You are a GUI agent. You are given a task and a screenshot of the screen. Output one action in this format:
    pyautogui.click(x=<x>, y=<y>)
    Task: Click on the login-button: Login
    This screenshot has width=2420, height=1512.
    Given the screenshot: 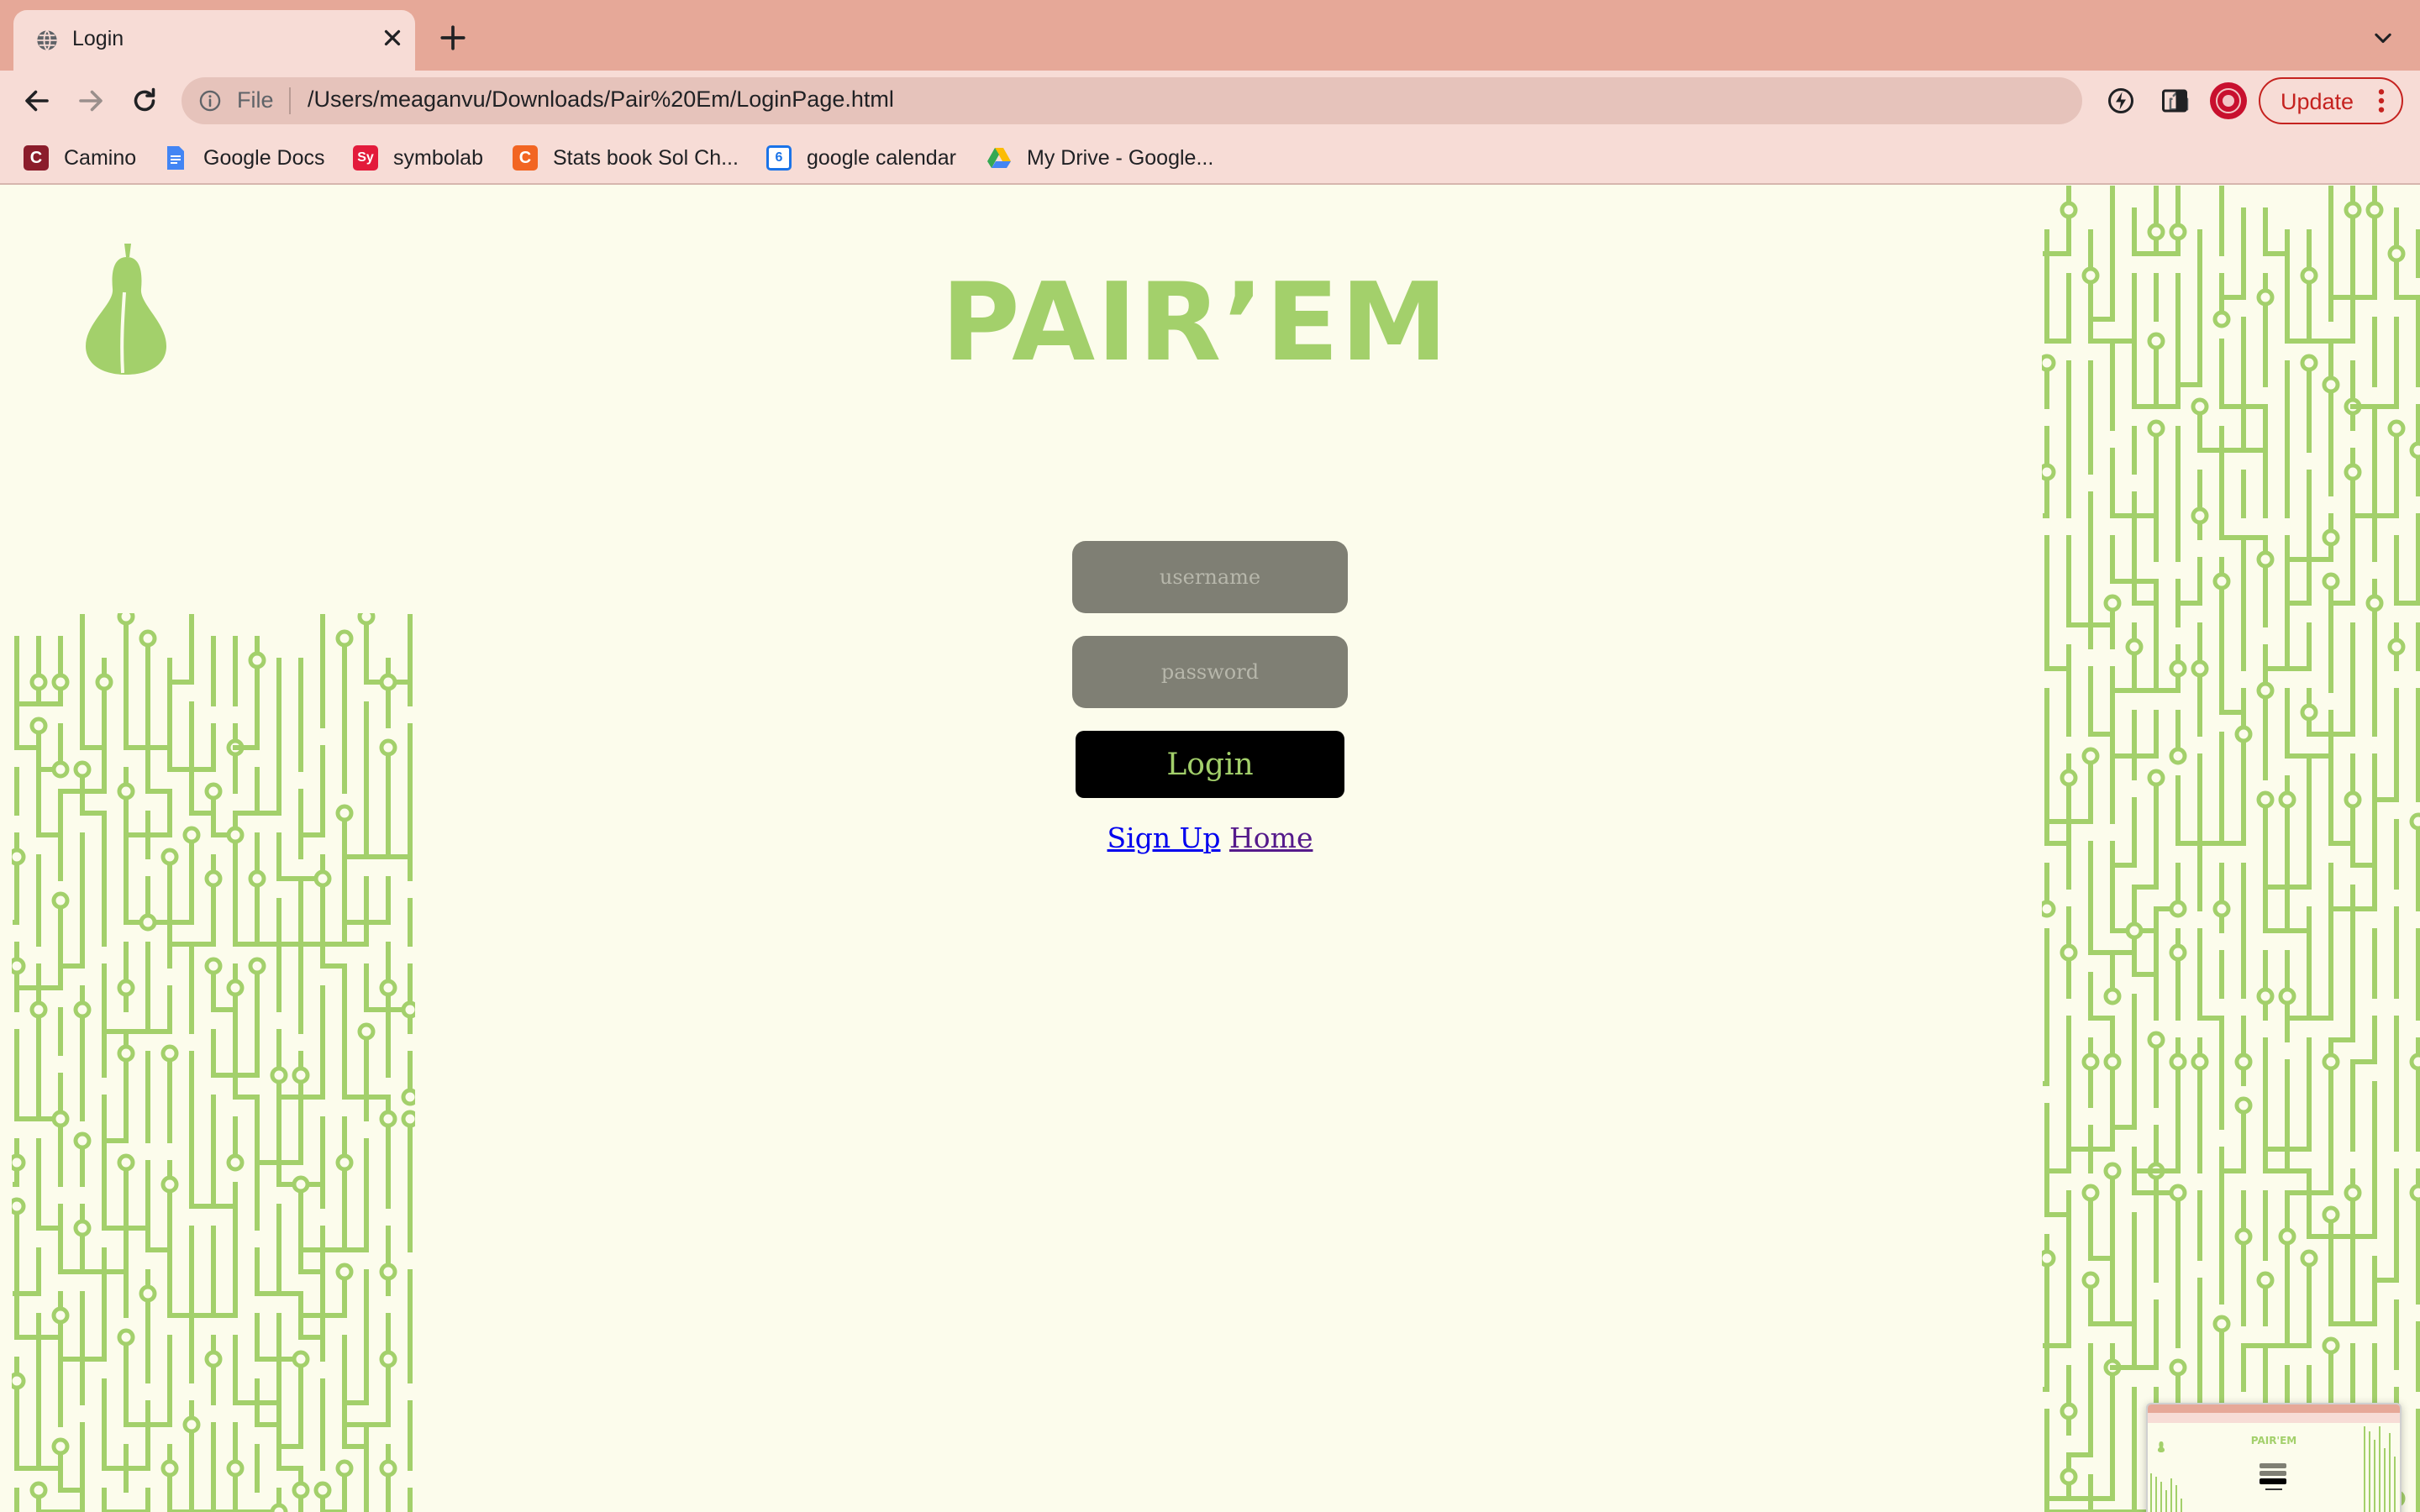 What is the action you would take?
    pyautogui.click(x=1210, y=764)
    